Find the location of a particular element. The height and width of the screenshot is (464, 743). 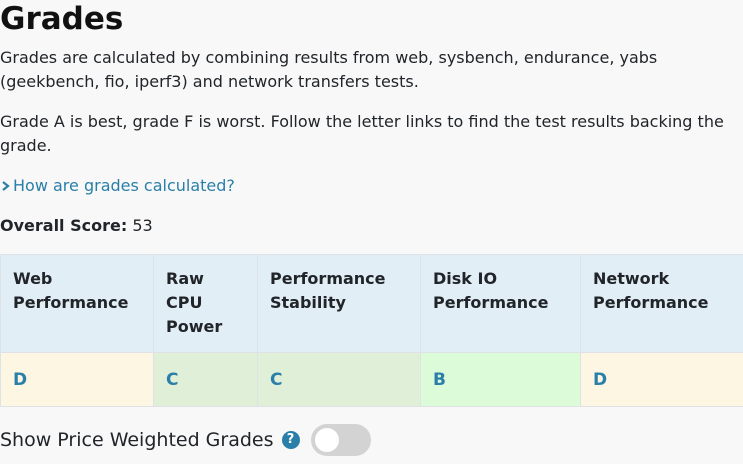

price-weighted-toggle-row: Show Price Weighted Grades ? is located at coordinates (185, 440).